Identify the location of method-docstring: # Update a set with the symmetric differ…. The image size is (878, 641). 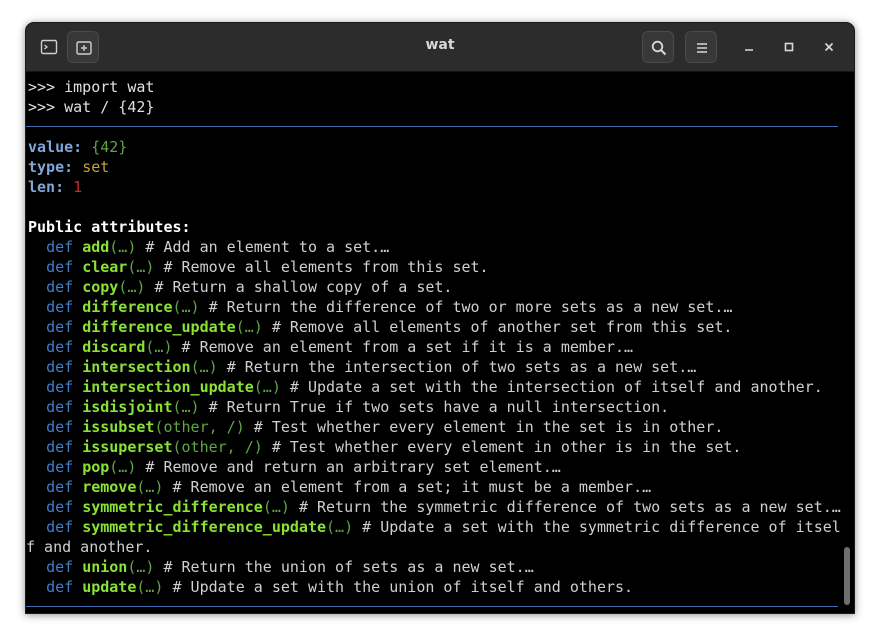
(601, 527).